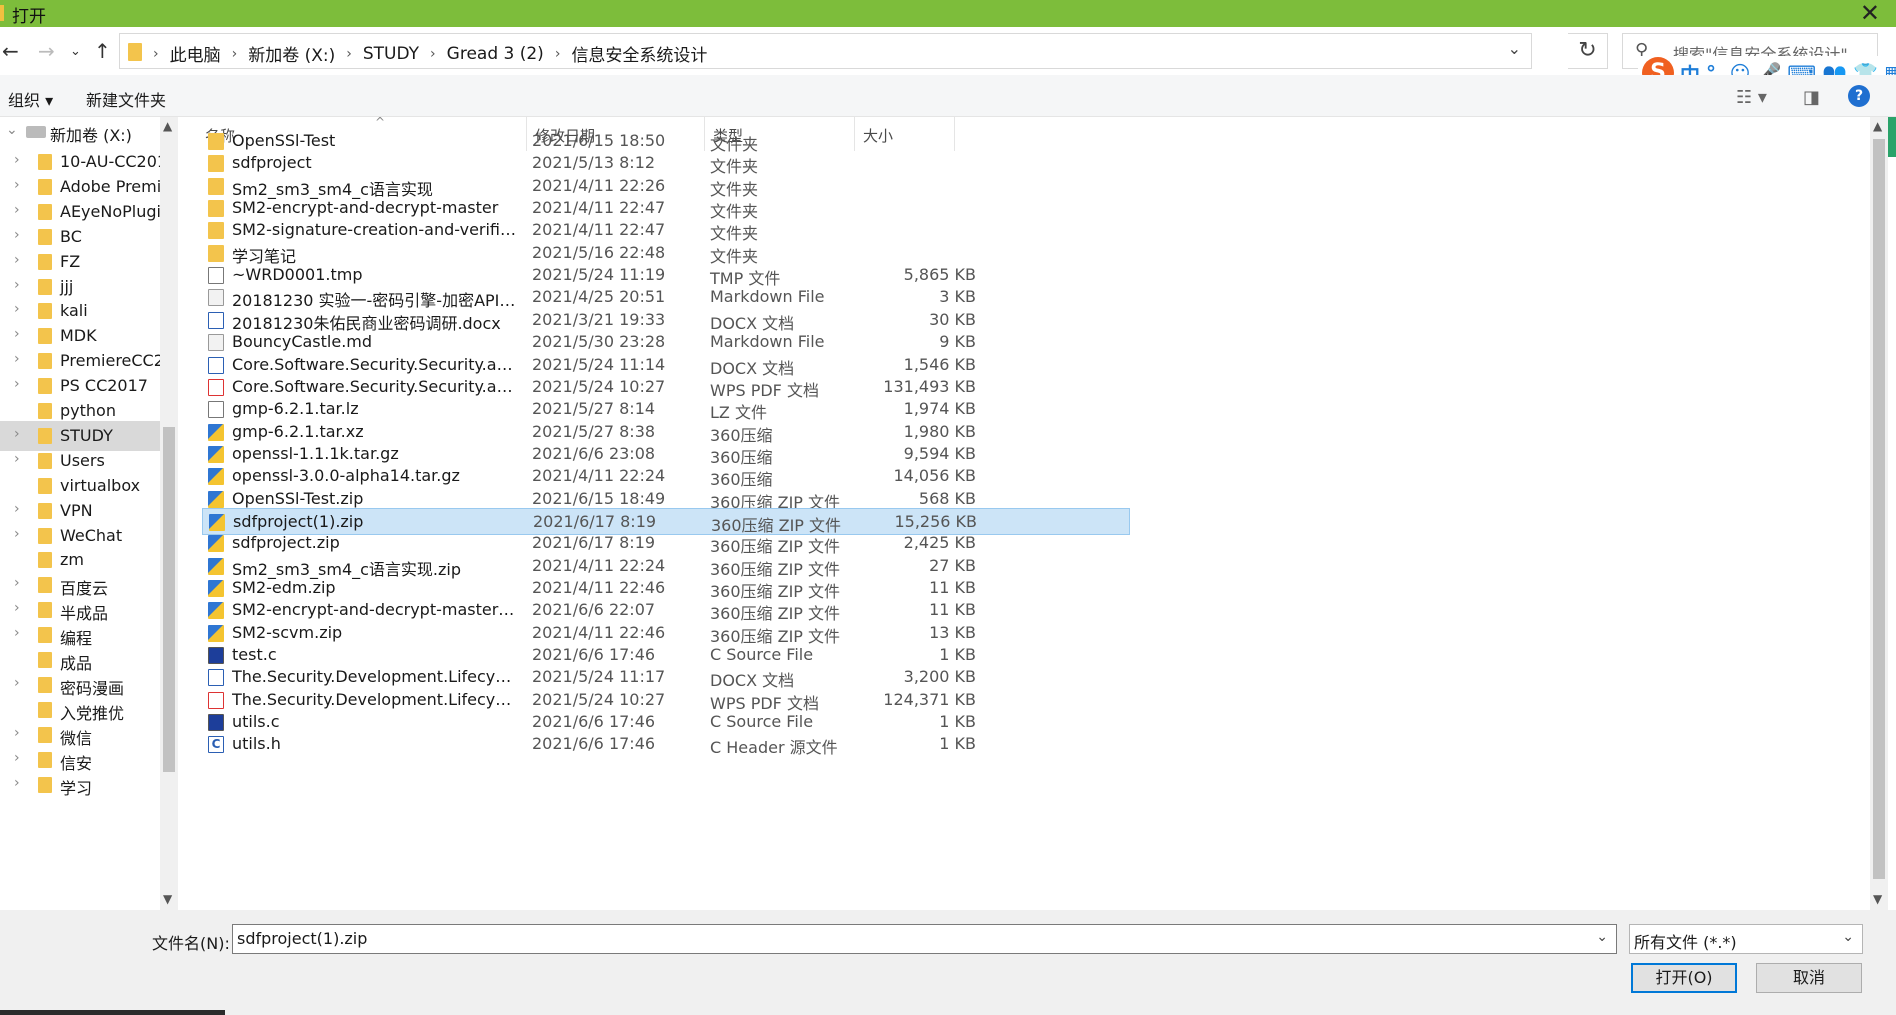  Describe the element at coordinates (1588, 51) in the screenshot. I see `refresh-icon: ↻` at that location.